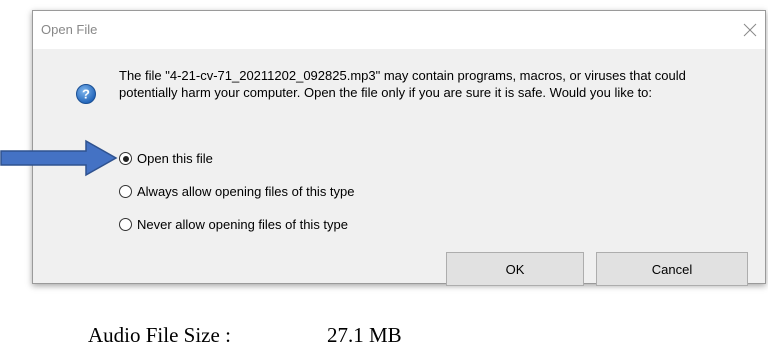  What do you see at coordinates (125, 224) in the screenshot?
I see `radio-never-allow` at bounding box center [125, 224].